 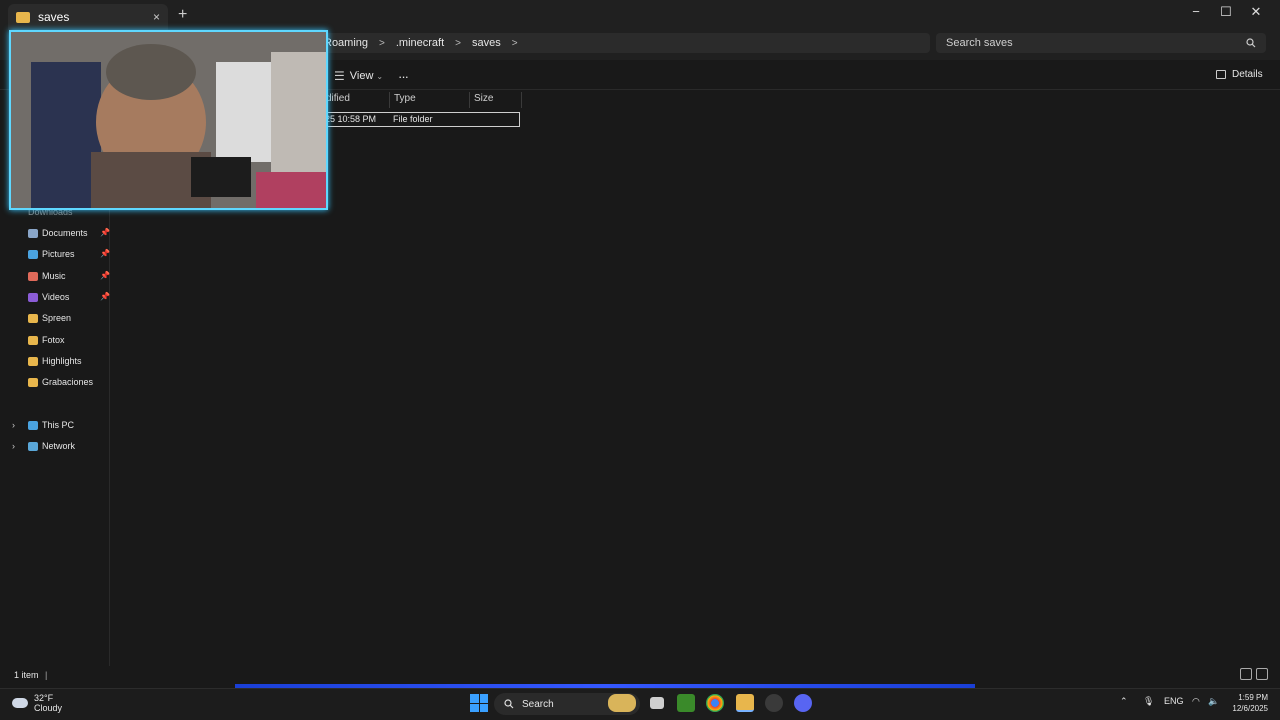 I want to click on sidebar-item-label: This PC, so click(x=58, y=425).